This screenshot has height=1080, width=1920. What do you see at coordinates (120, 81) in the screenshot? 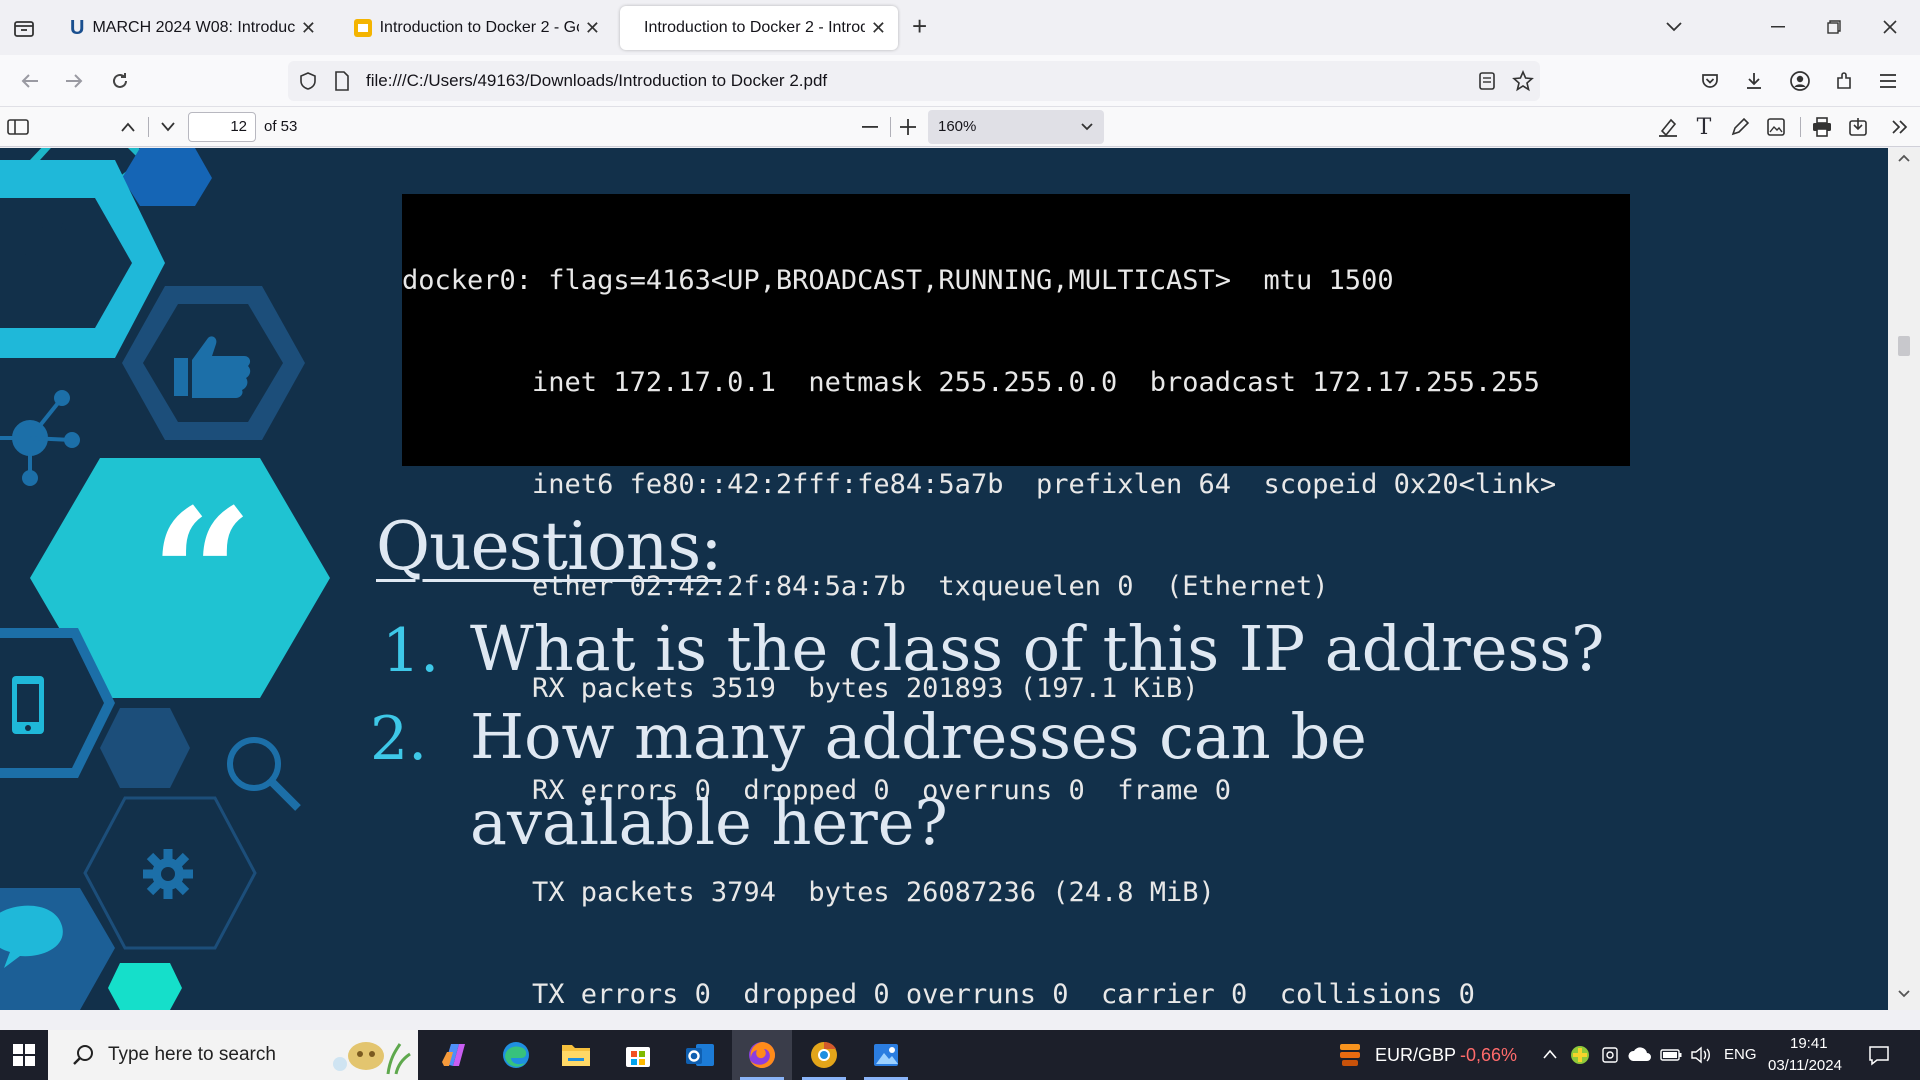
I see `reload-button` at bounding box center [120, 81].